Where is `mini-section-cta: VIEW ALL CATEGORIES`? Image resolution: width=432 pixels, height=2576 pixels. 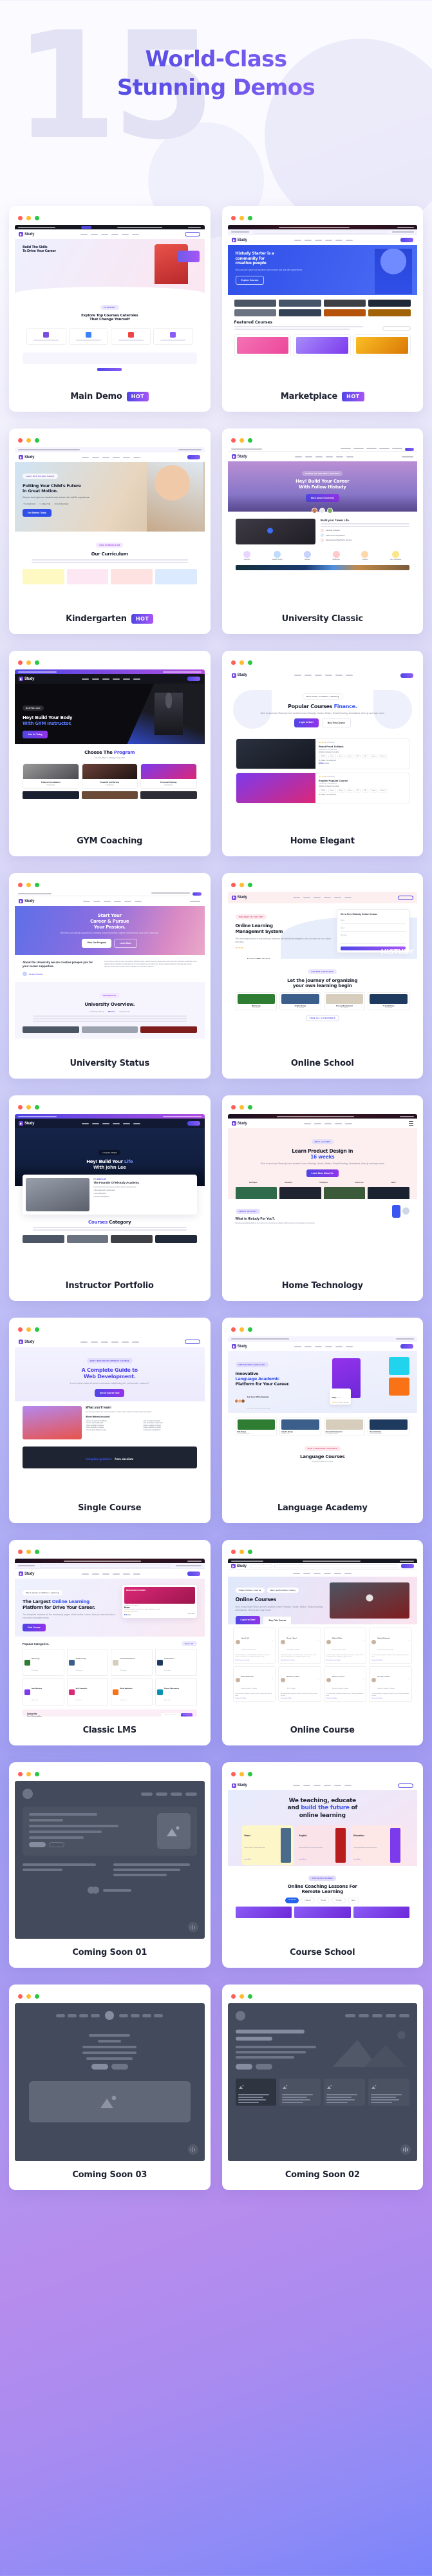
mini-section-cta: VIEW ALL CATEGORIES is located at coordinates (322, 1018).